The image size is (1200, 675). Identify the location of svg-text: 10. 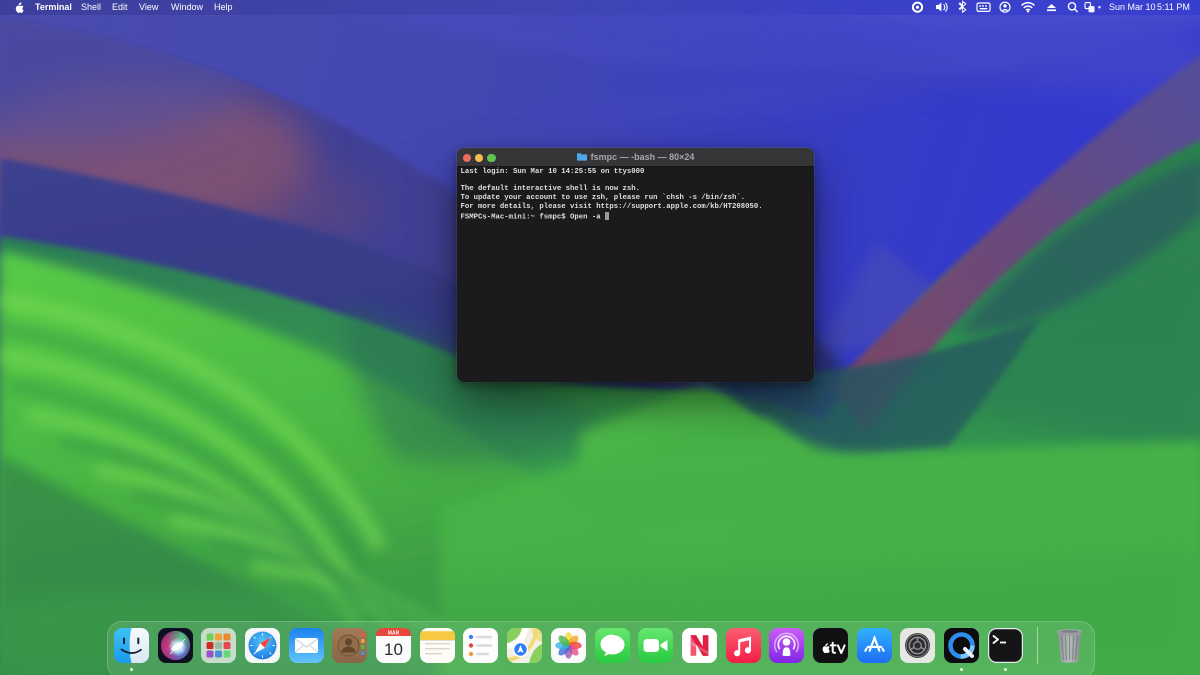
(393, 649).